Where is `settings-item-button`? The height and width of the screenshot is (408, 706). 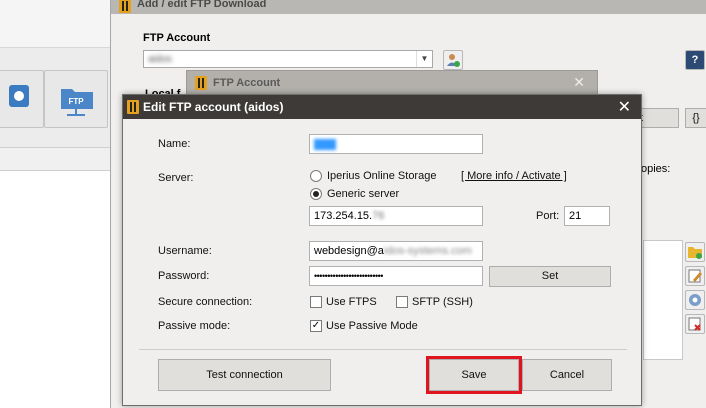
settings-item-button is located at coordinates (695, 300).